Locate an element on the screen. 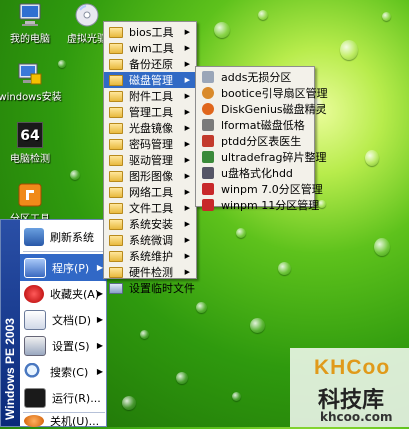  menu-item-label: 密码管理 is located at coordinates (151, 144).